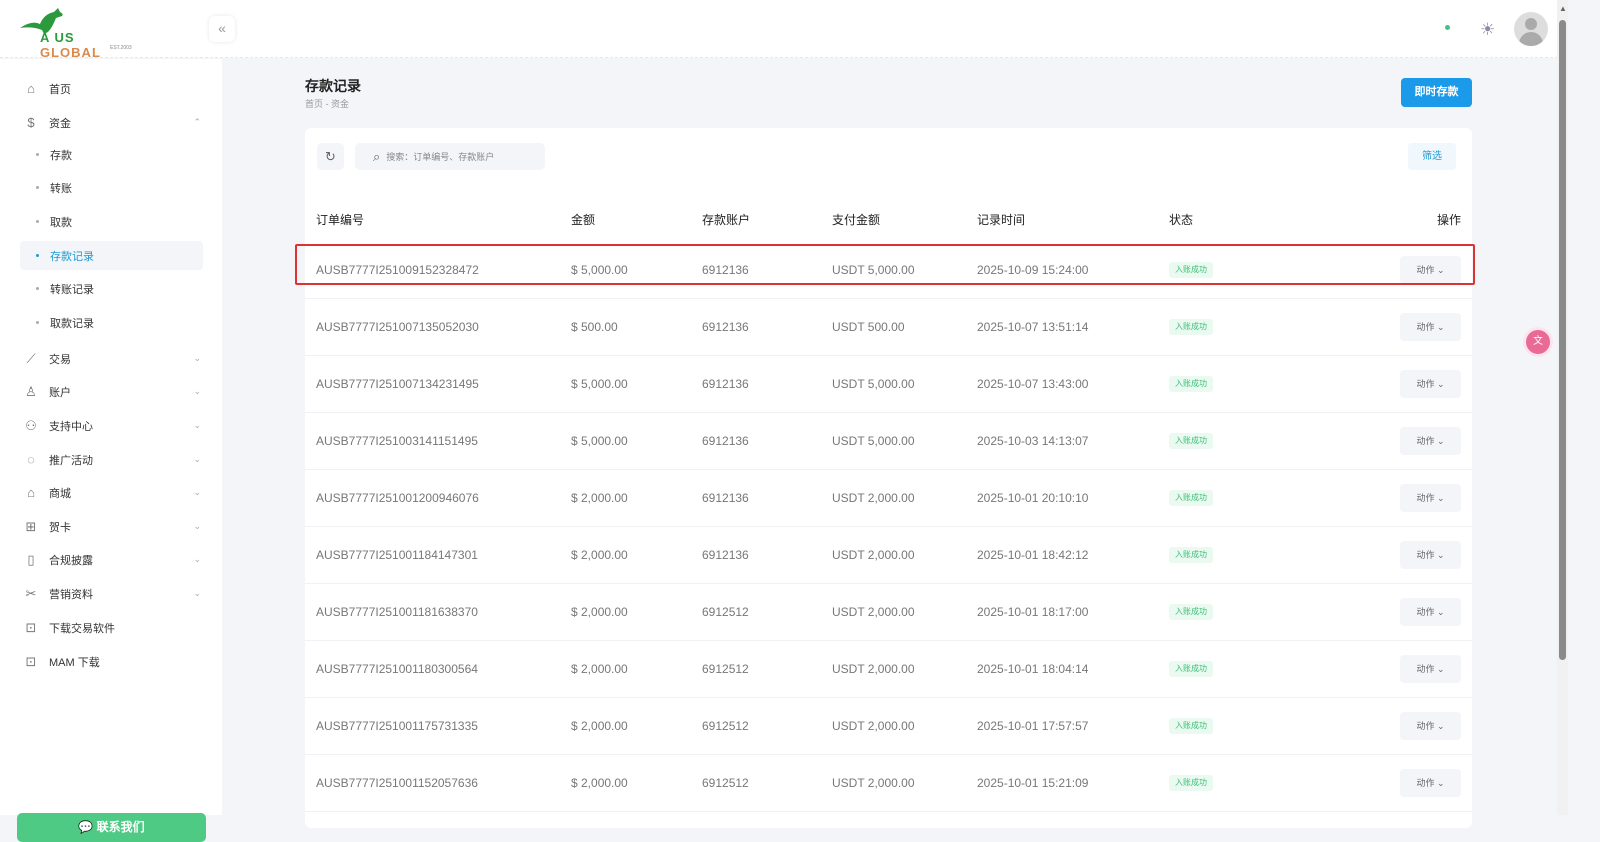 Image resolution: width=1600 pixels, height=842 pixels. What do you see at coordinates (111, 288) in the screenshot?
I see `sidebar-item-6: 转账记录` at bounding box center [111, 288].